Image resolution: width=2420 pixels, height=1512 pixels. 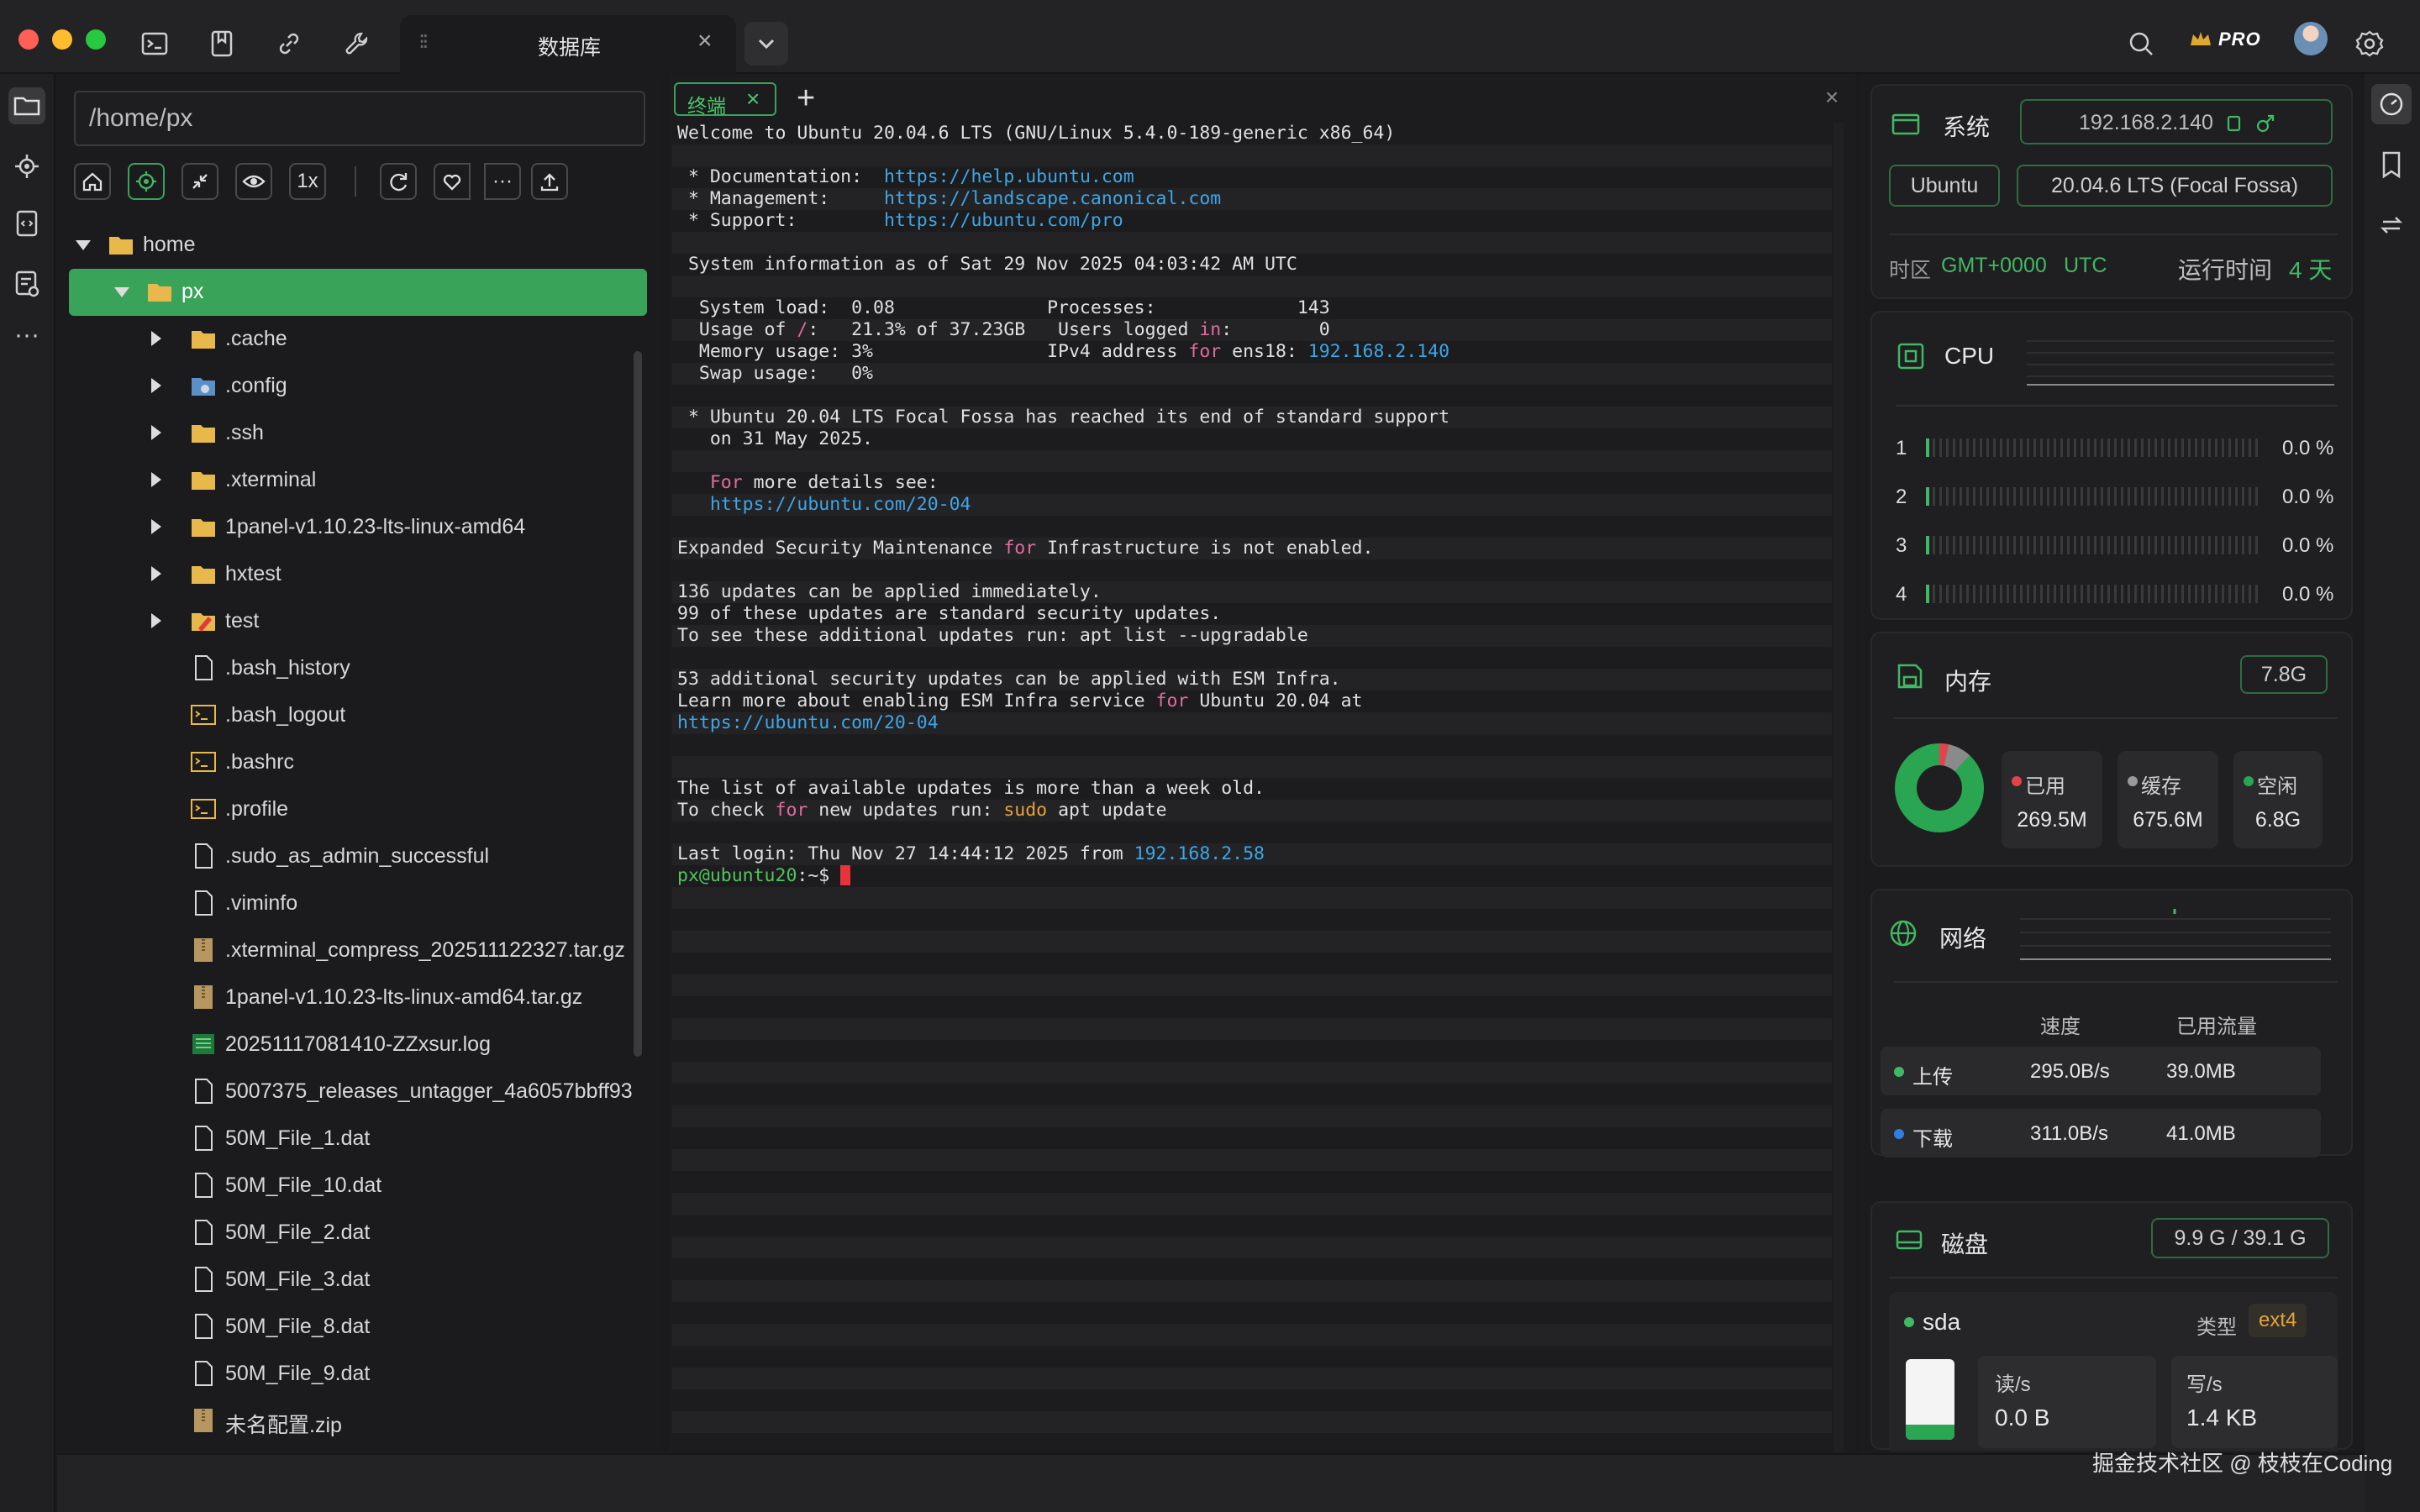 What do you see at coordinates (2369, 43) in the screenshot?
I see `settings-gear-icon` at bounding box center [2369, 43].